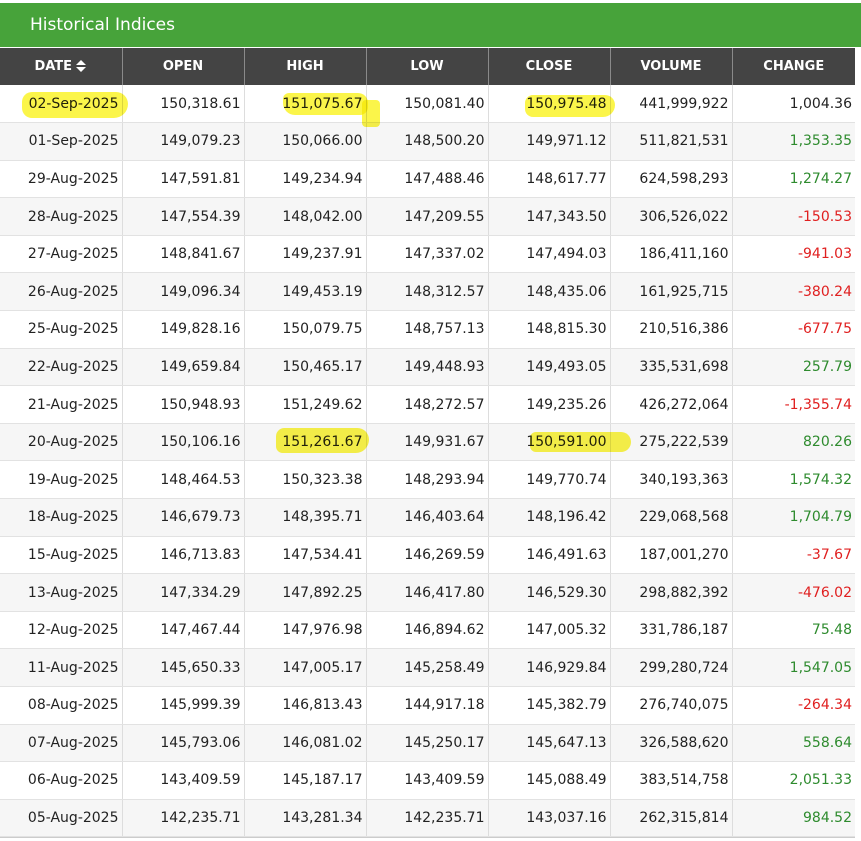  I want to click on cell-open: 150,948.93, so click(183, 404).